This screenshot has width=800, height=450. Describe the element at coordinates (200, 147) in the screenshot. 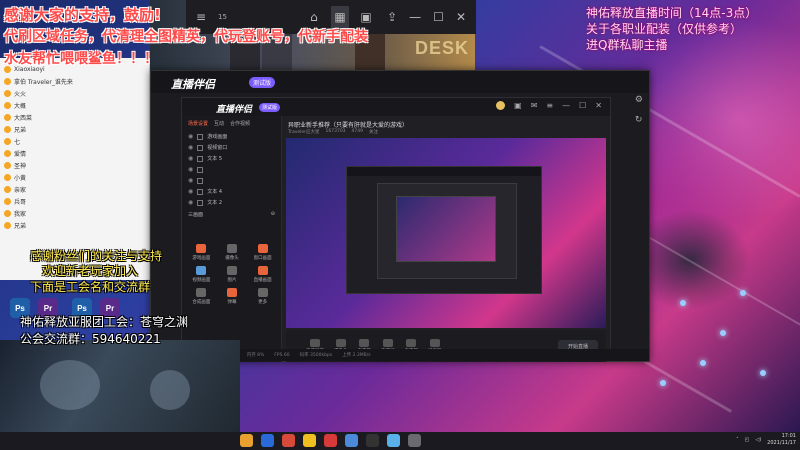

I see `source-icon` at that location.